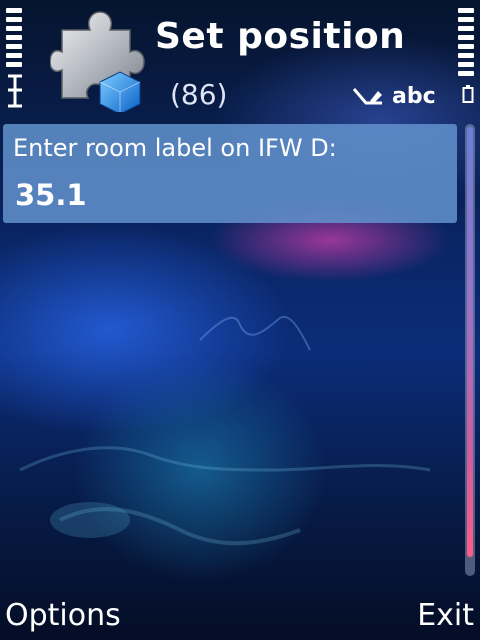 The width and height of the screenshot is (480, 640). Describe the element at coordinates (367, 96) in the screenshot. I see `pen-input-icon` at that location.